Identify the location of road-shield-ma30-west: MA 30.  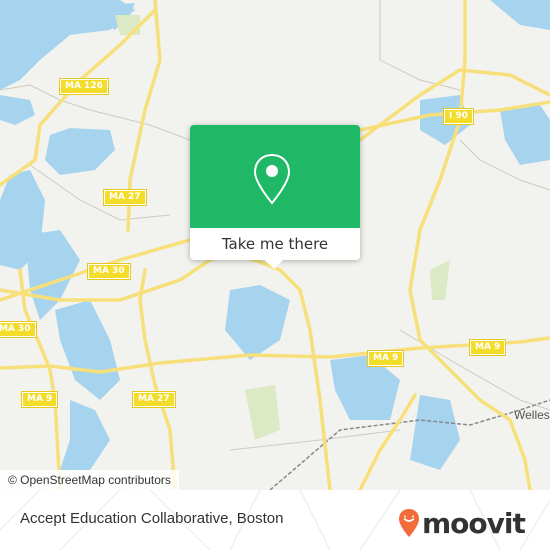
(18, 329).